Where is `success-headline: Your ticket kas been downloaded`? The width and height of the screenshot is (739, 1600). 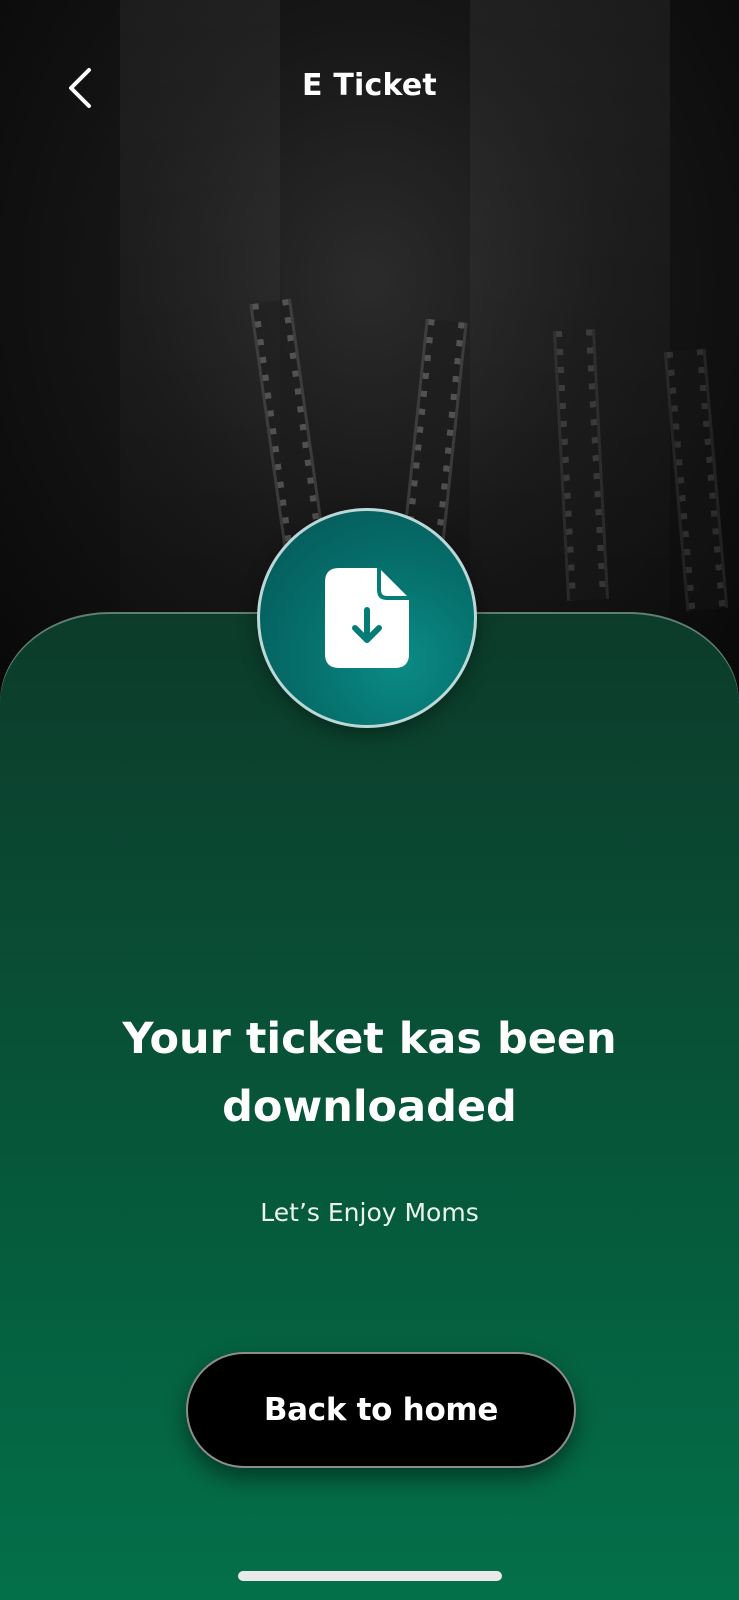
success-headline: Your ticket kas been downloaded is located at coordinates (369, 1073).